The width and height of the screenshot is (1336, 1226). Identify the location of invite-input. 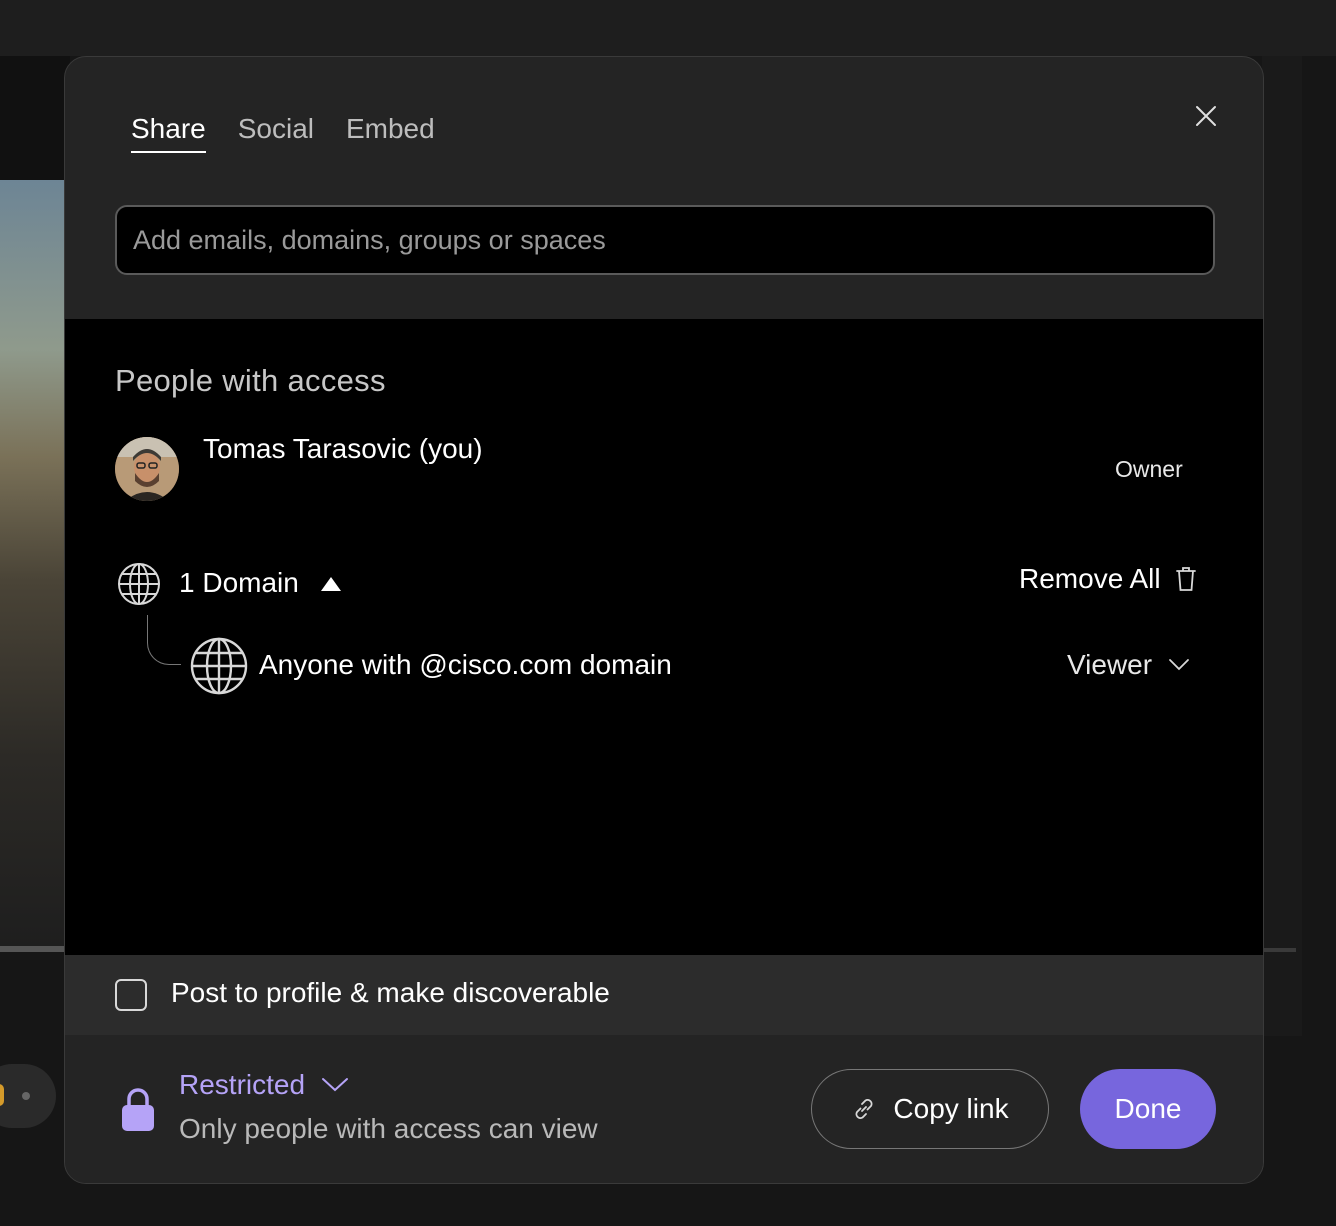
(665, 240).